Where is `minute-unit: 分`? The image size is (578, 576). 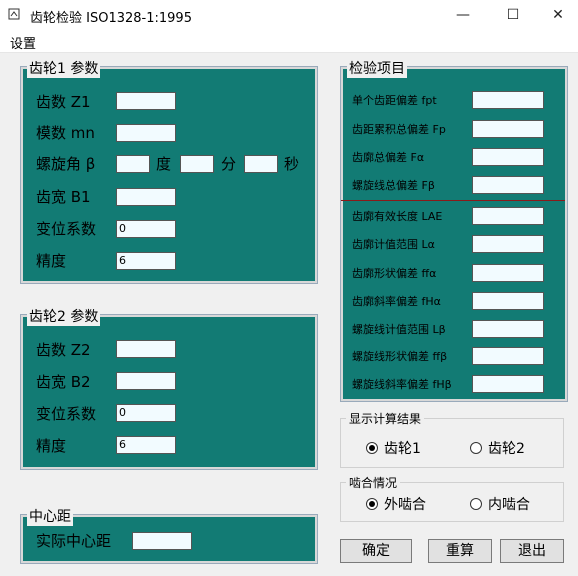 minute-unit: 分 is located at coordinates (229, 164).